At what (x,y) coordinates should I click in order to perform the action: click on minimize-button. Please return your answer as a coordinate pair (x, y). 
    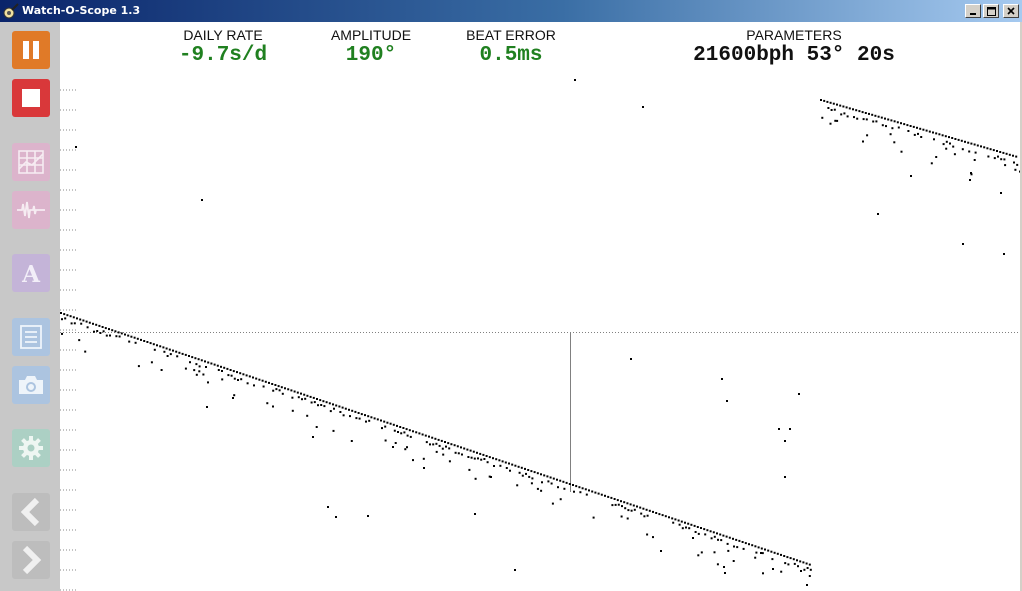
    Looking at the image, I should click on (973, 11).